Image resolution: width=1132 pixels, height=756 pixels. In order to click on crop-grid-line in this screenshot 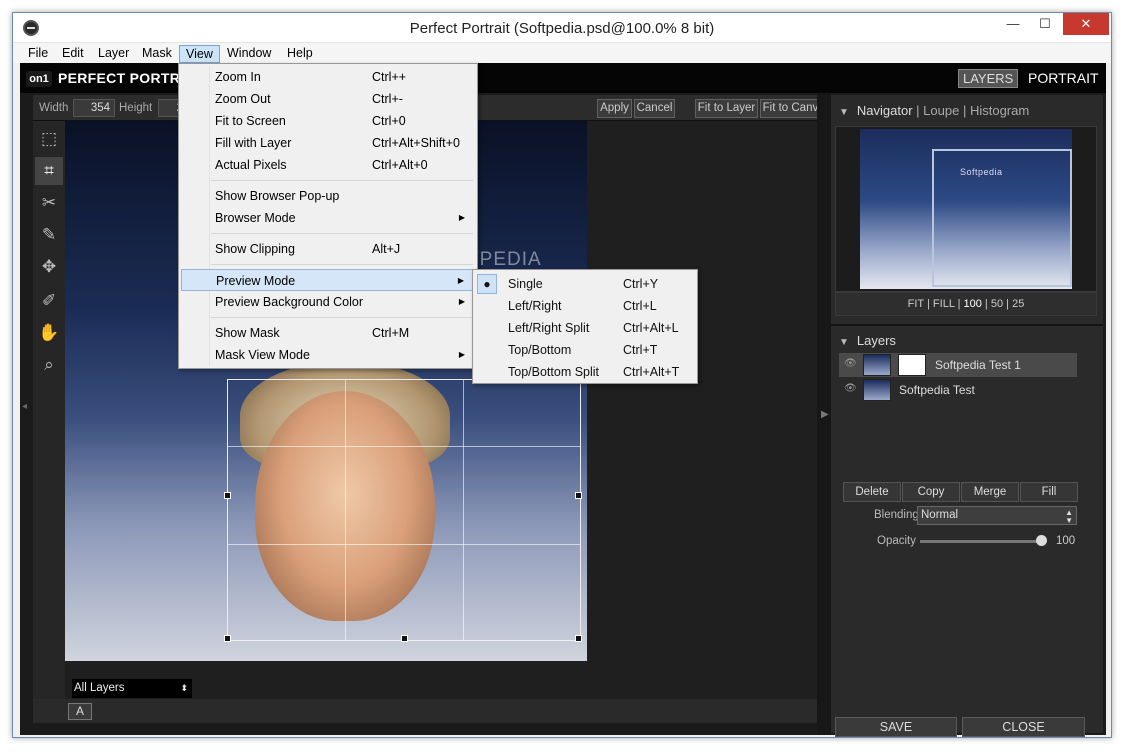, I will do `click(463, 510)`.